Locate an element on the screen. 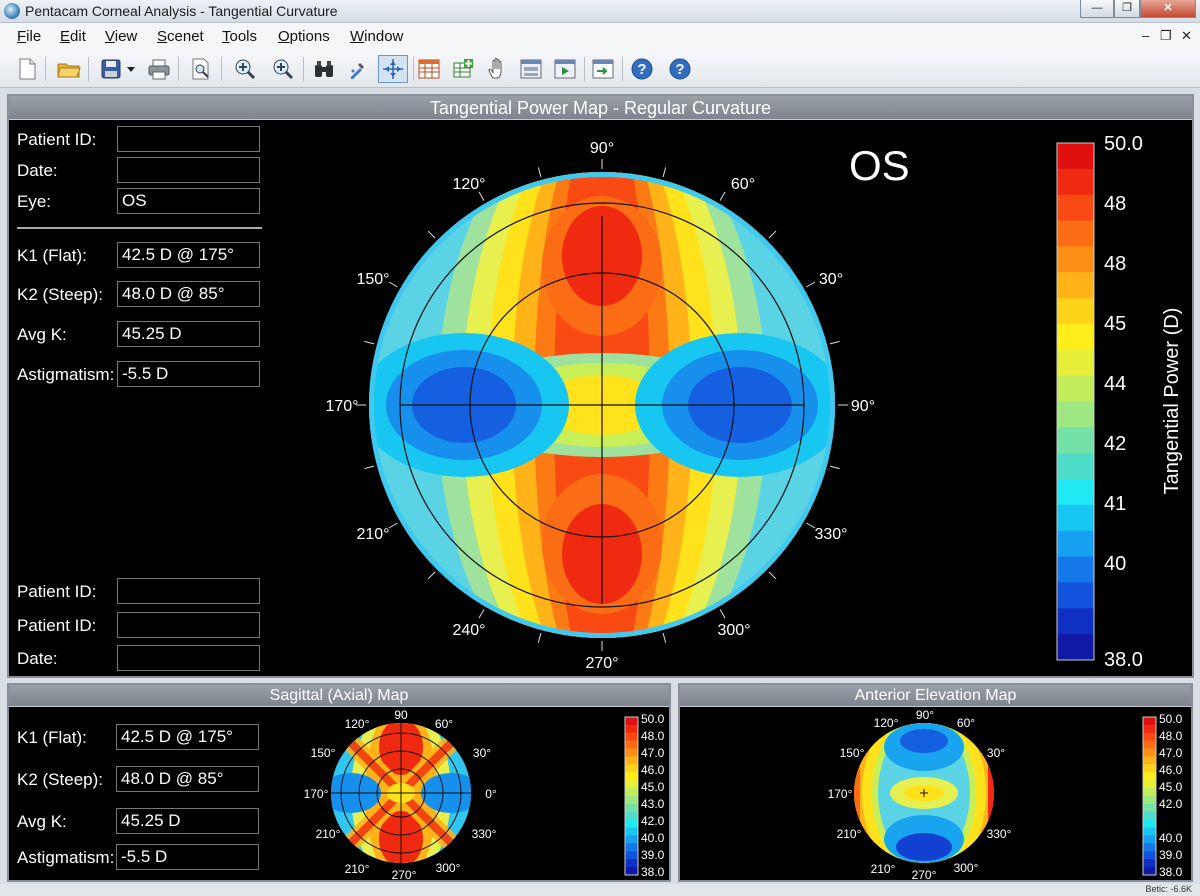 The height and width of the screenshot is (896, 1200). binoculars-icon is located at coordinates (324, 69).